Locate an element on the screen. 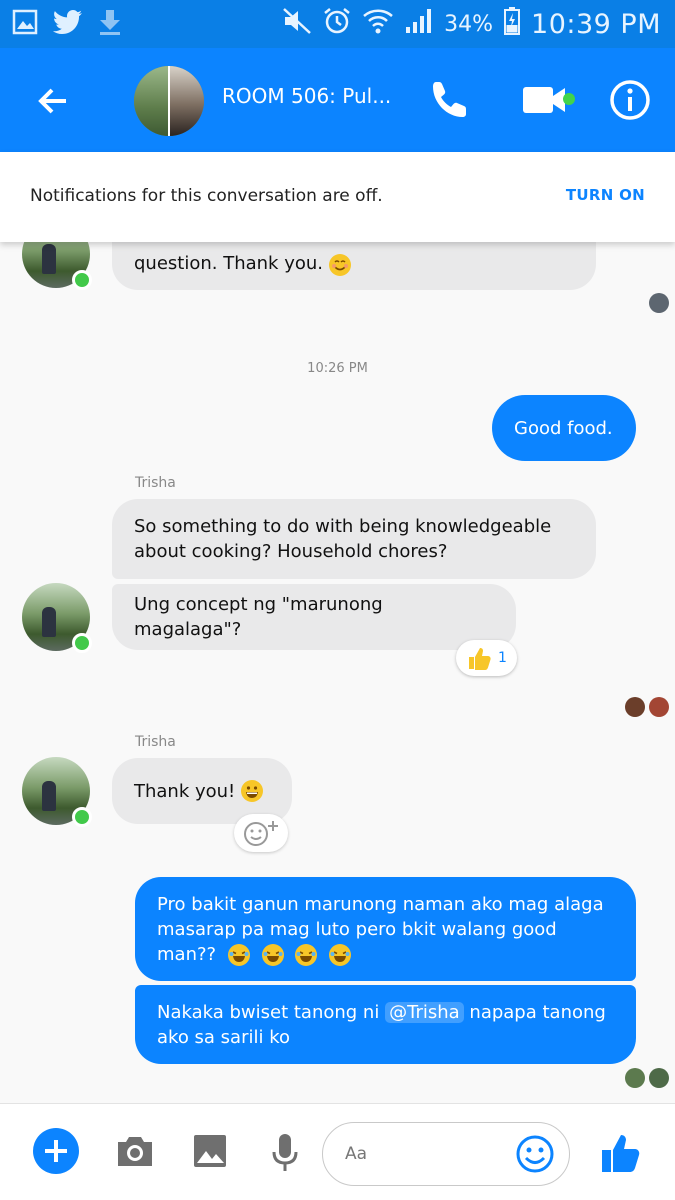  gallery-icon is located at coordinates (25, 24).